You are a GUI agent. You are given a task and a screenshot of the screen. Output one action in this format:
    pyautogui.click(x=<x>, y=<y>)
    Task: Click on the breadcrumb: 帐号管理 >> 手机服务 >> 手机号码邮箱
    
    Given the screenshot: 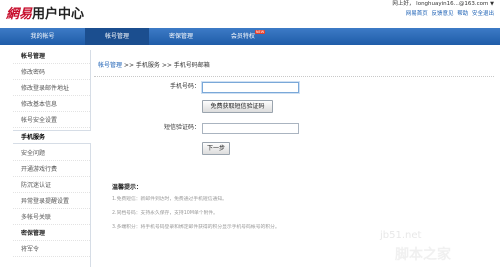 What is the action you would take?
    pyautogui.click(x=154, y=66)
    